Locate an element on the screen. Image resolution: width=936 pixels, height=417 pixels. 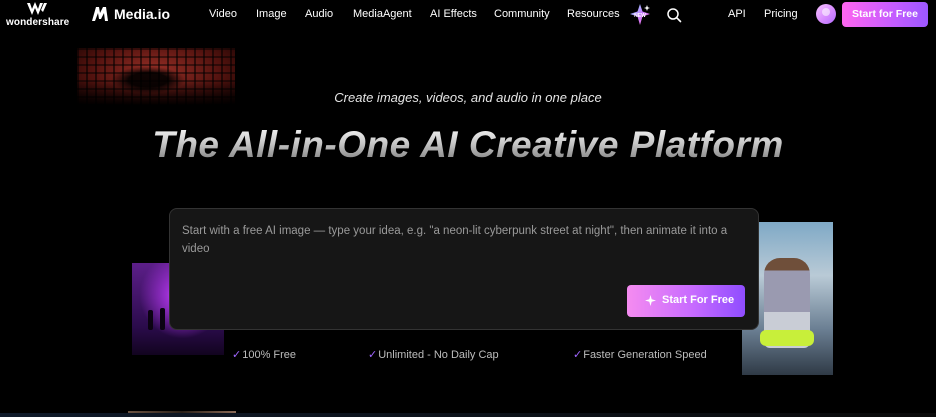
feature-item-unlimited: ✓Unlimited - No Daily Cap is located at coordinates (433, 354).